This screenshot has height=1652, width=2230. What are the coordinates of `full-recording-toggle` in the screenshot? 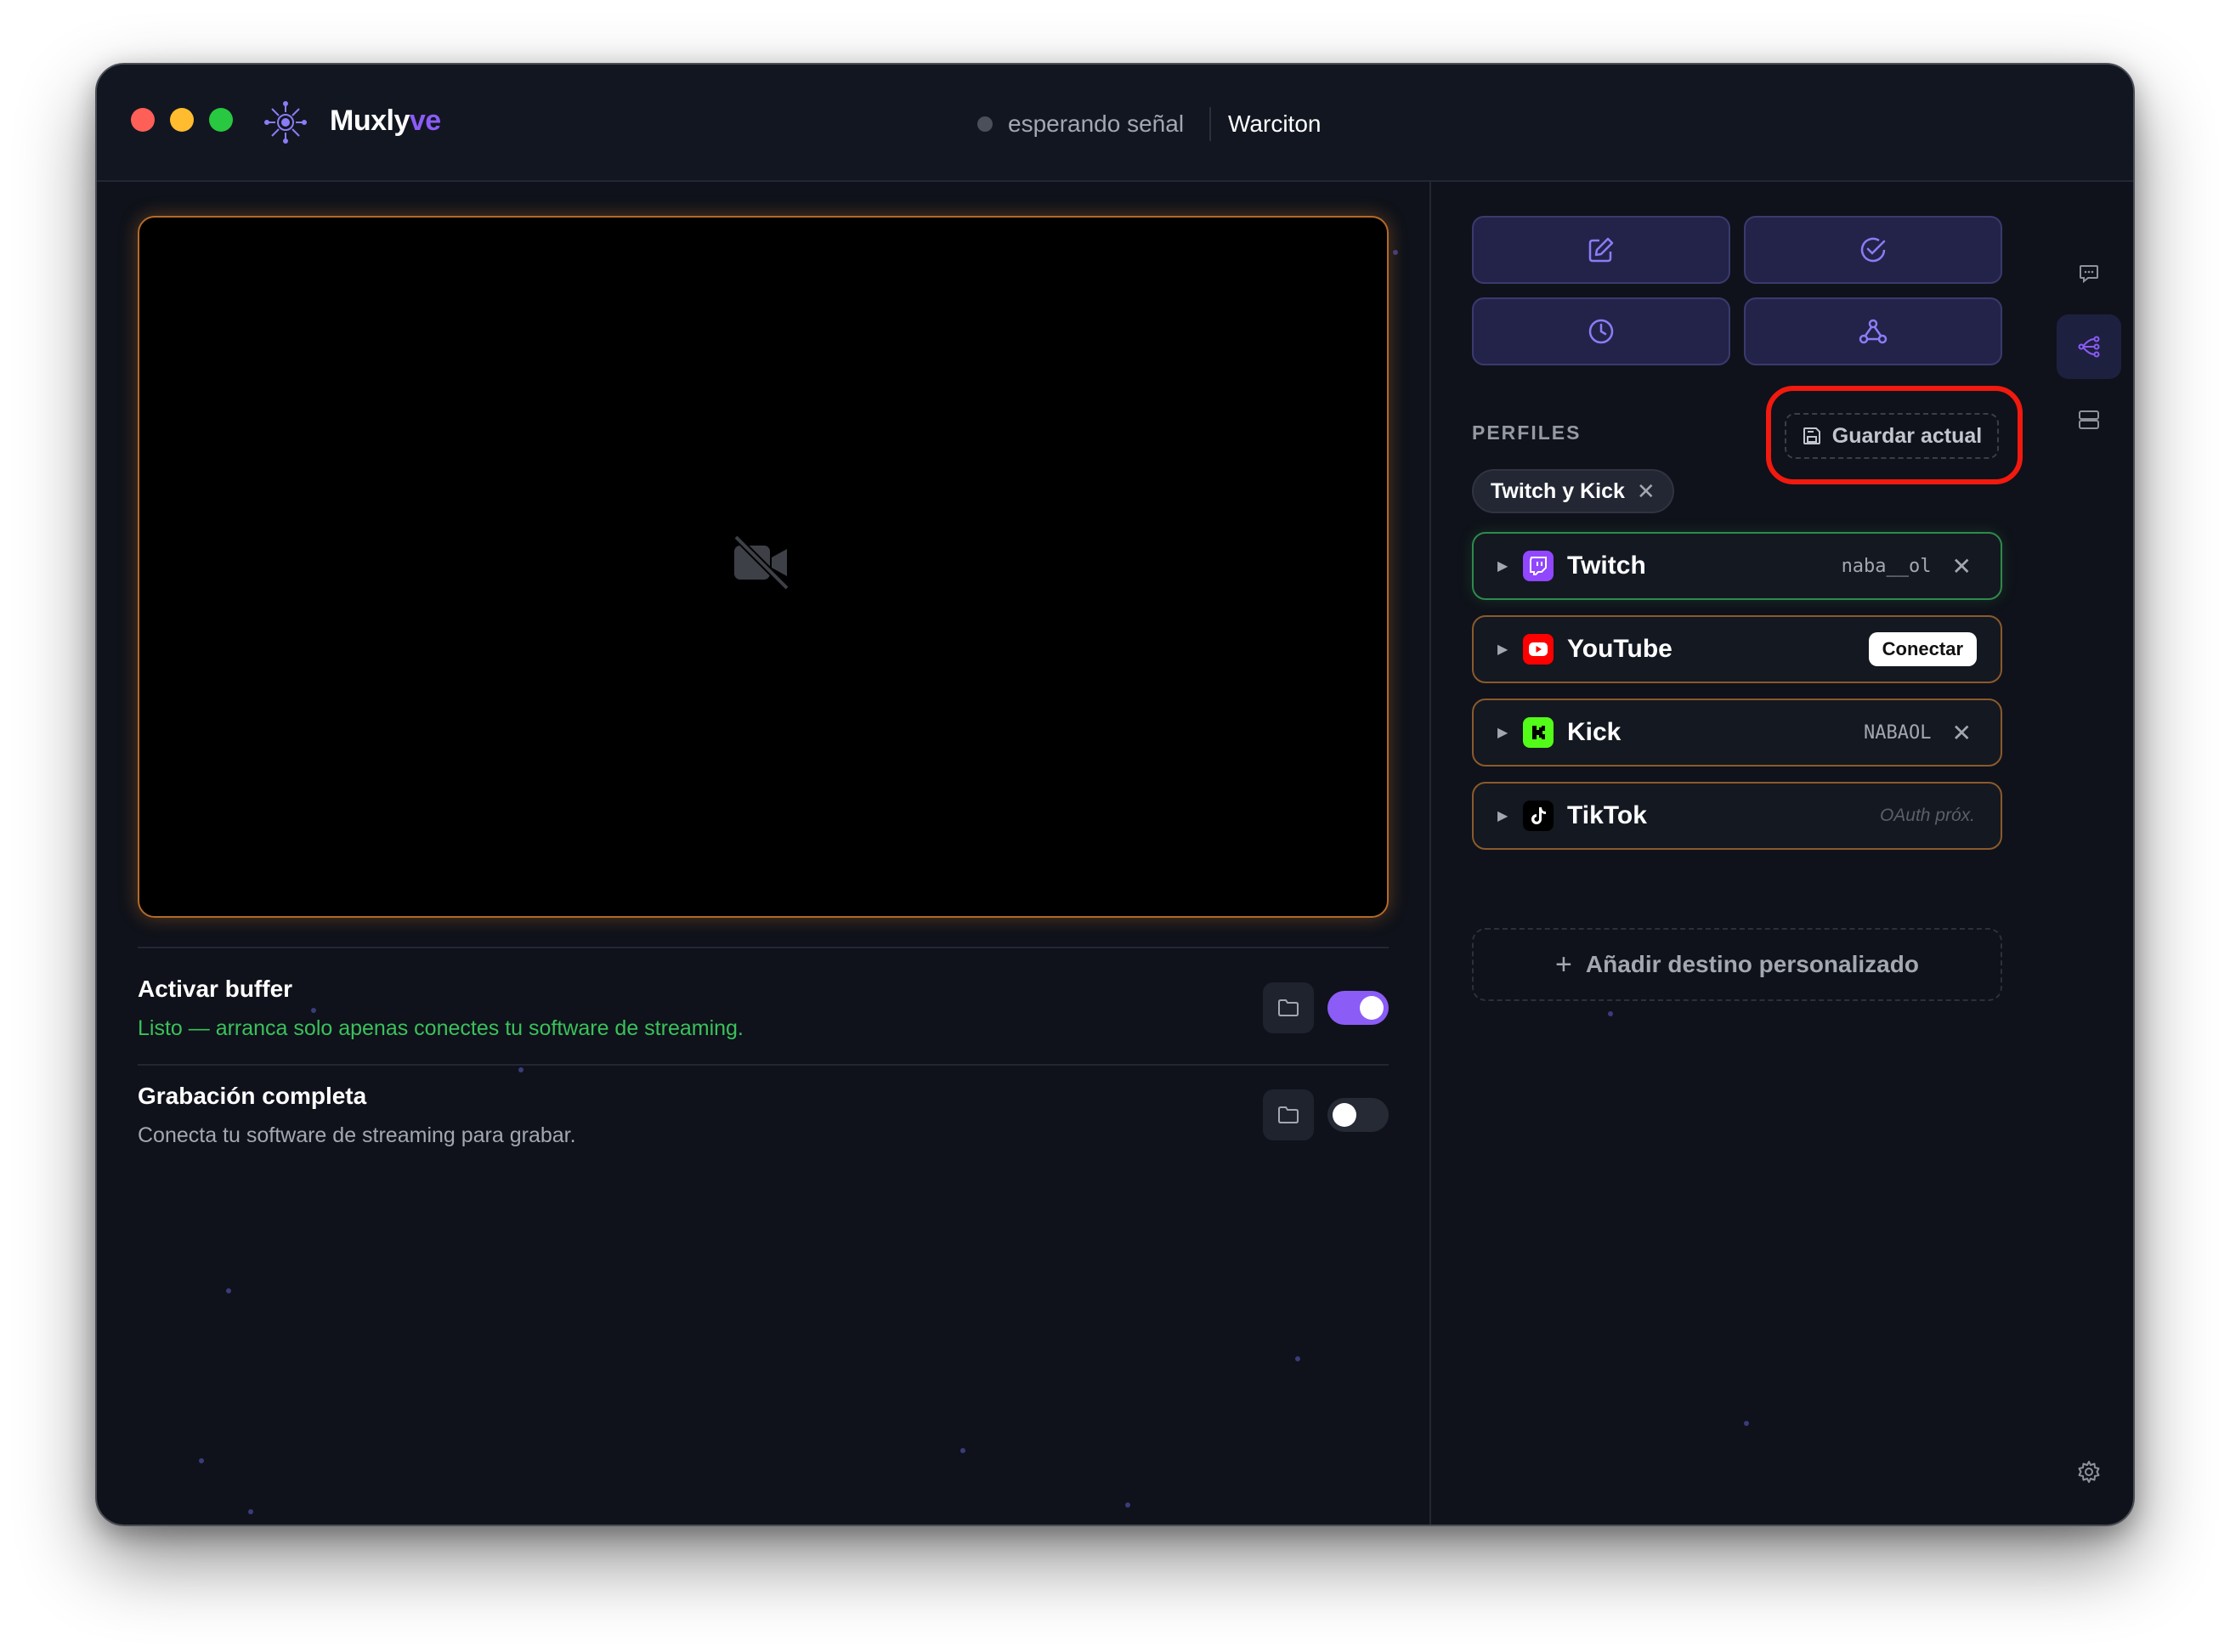 It's located at (1358, 1115).